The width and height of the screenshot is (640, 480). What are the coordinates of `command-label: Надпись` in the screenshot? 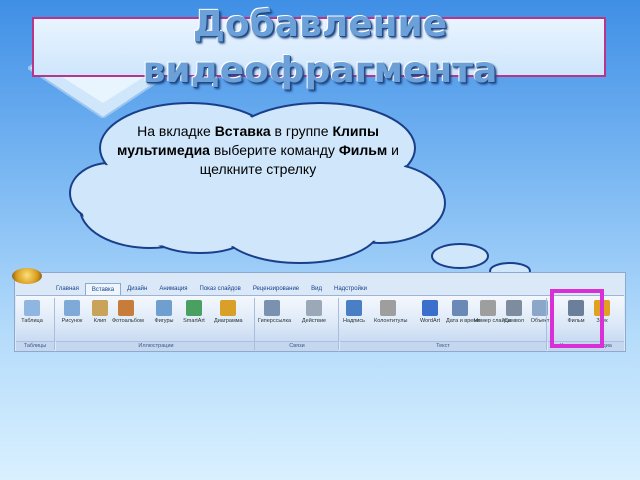 It's located at (354, 321).